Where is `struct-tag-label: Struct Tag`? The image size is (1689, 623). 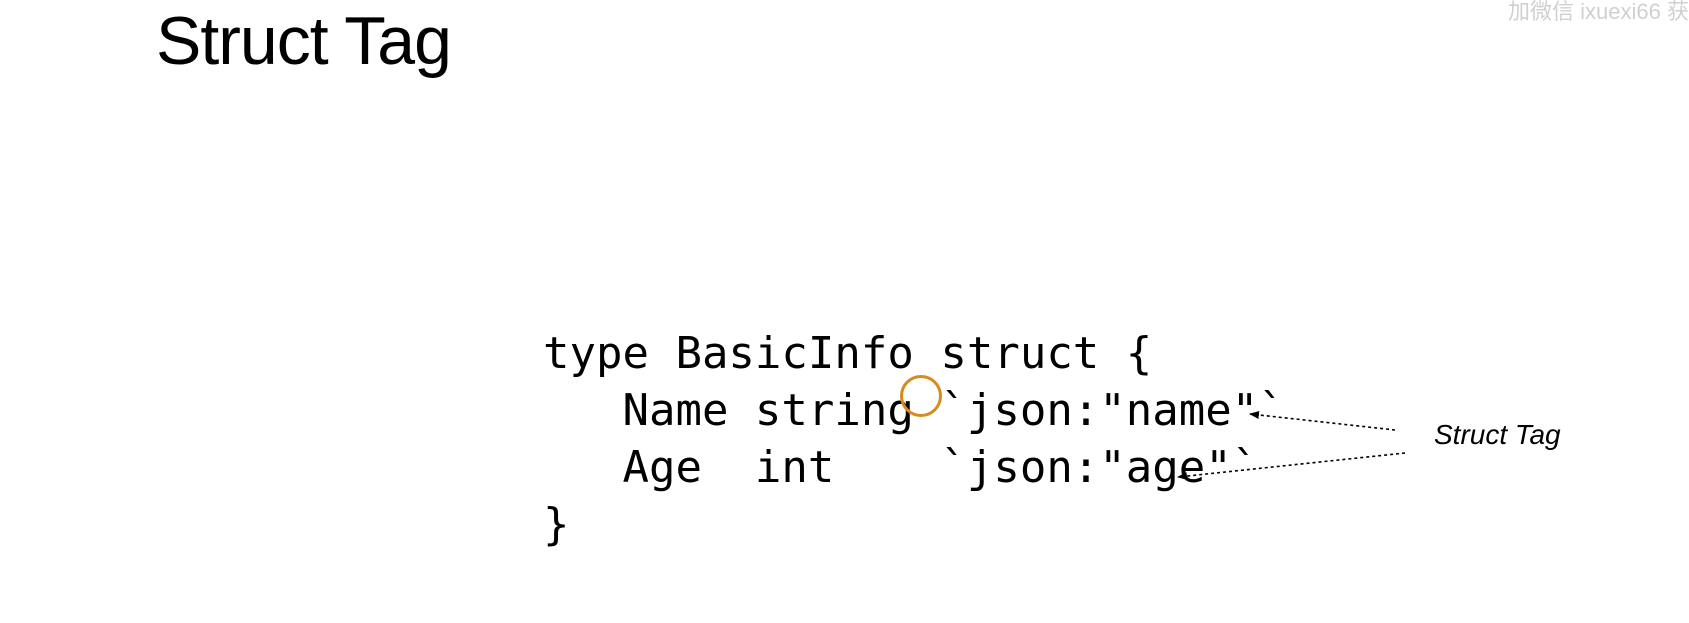 struct-tag-label: Struct Tag is located at coordinates (1497, 434).